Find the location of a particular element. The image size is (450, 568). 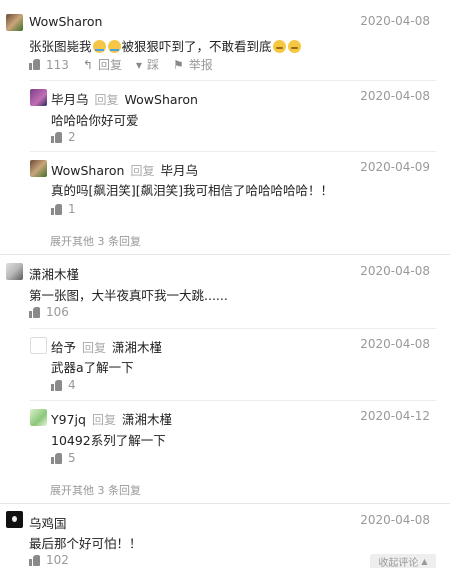

like-button: 5 is located at coordinates (63, 458).